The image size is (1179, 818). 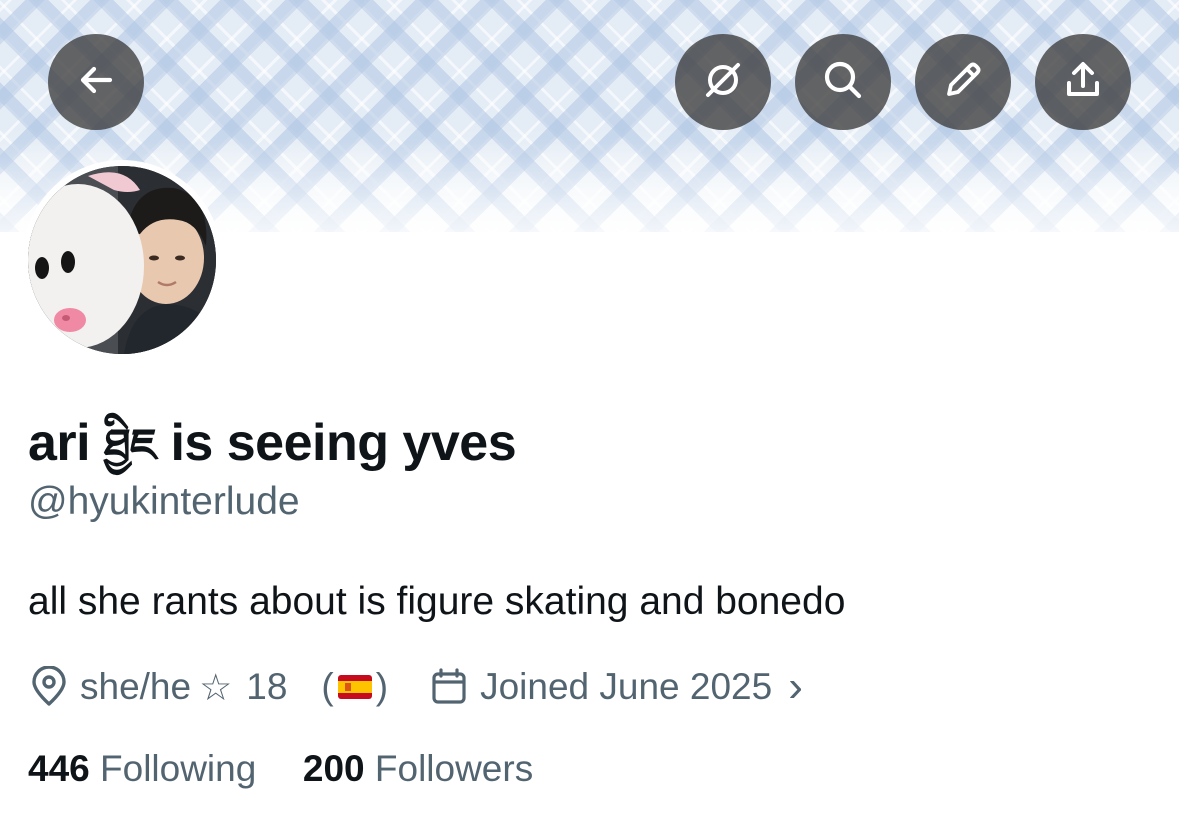 I want to click on grok-button, so click(x=723, y=82).